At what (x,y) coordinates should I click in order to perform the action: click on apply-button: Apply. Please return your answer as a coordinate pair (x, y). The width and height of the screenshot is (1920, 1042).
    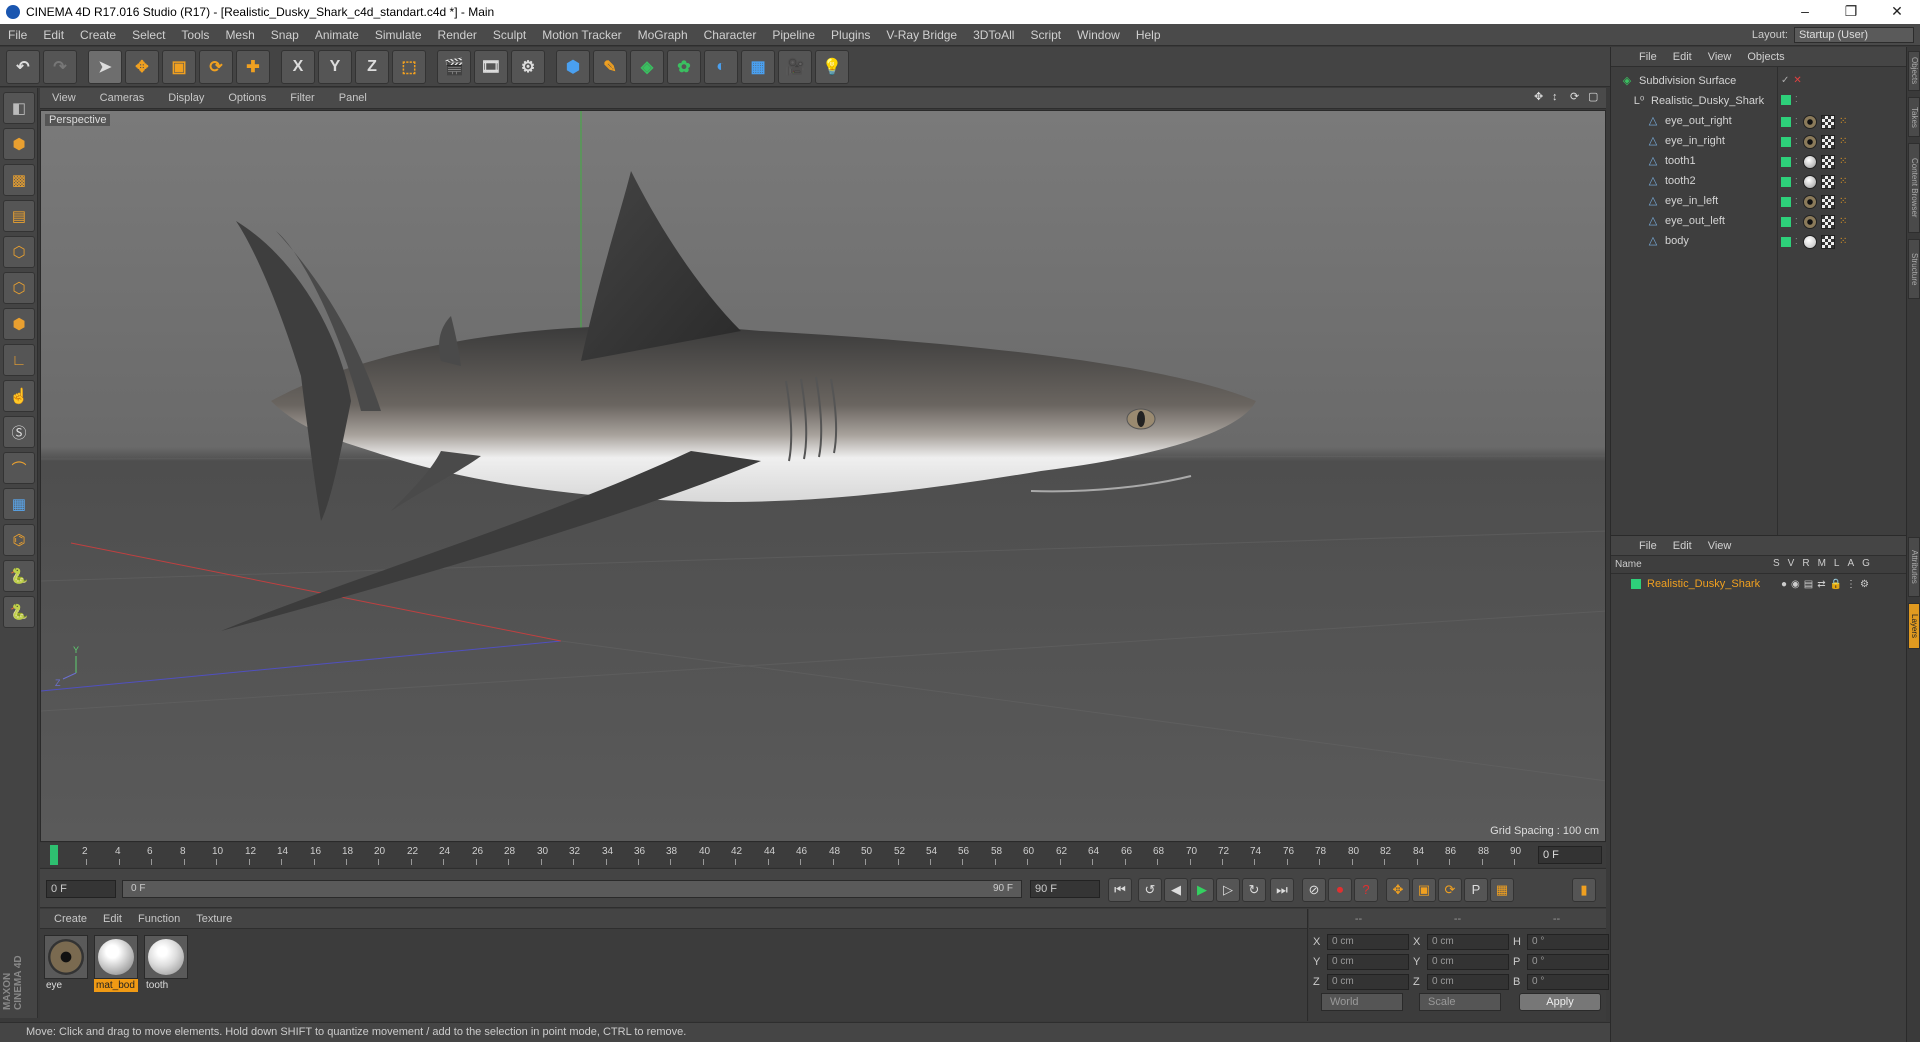
    Looking at the image, I should click on (1560, 1002).